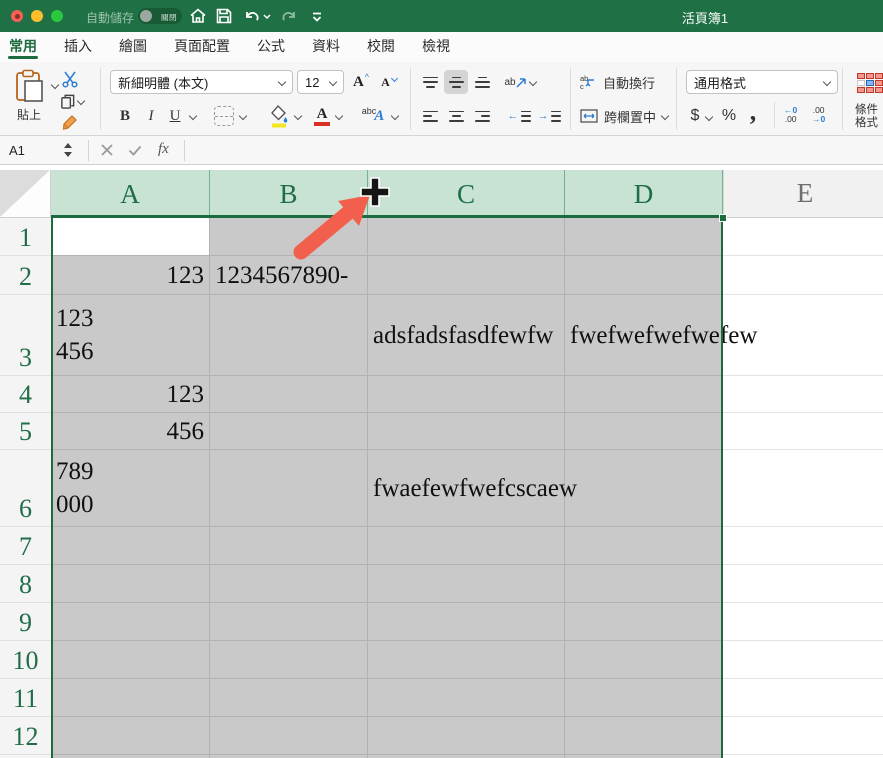 This screenshot has height=758, width=883. Describe the element at coordinates (723, 218) in the screenshot. I see `selection-handle` at that location.